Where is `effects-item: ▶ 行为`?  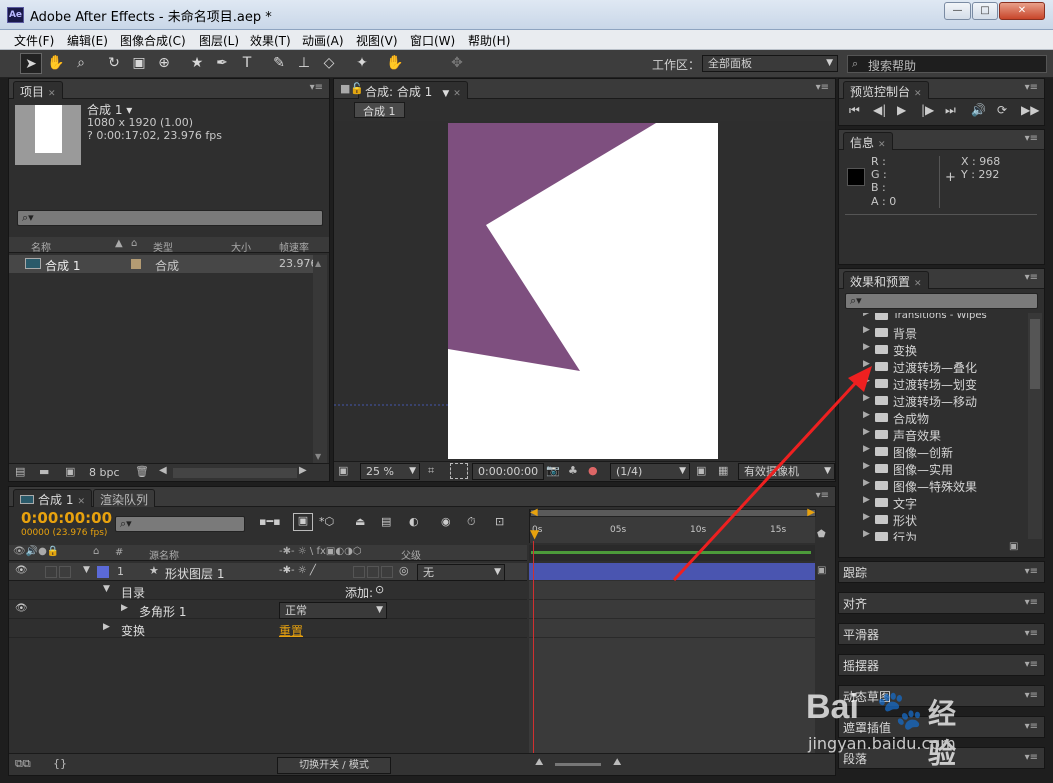 effects-item: ▶ 行为 is located at coordinates (933, 534).